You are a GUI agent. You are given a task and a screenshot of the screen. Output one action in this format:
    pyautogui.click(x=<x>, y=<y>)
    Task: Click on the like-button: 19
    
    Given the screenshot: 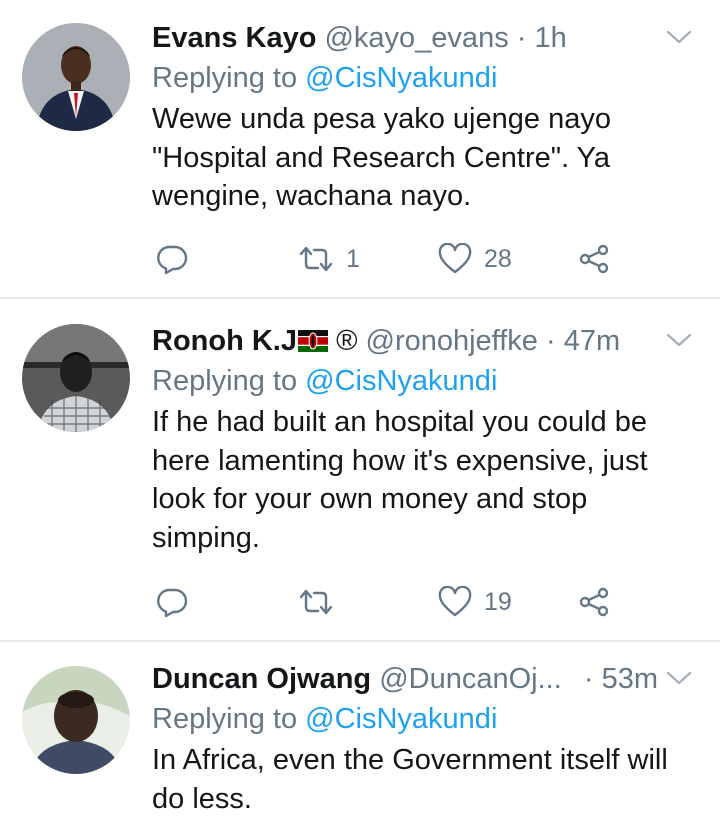 What is the action you would take?
    pyautogui.click(x=475, y=602)
    